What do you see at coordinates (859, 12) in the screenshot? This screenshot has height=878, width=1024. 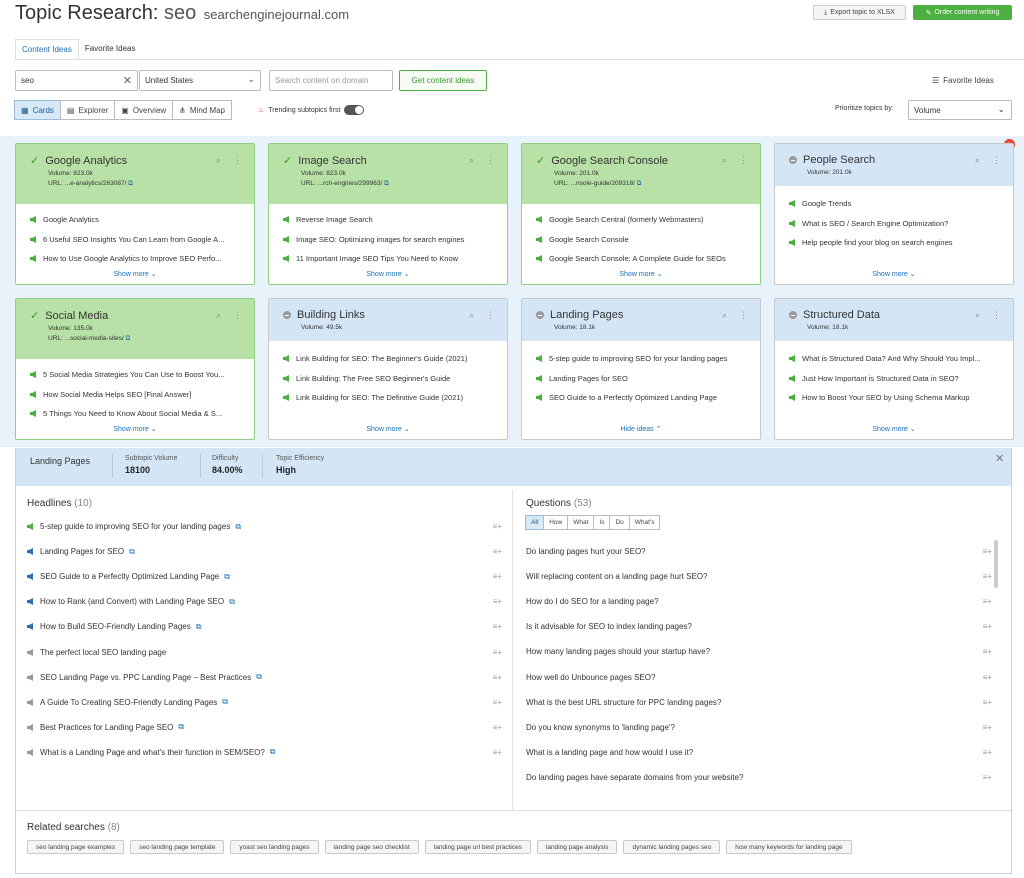 I see `export-xlsx-button: ⤓ Export topic to XLSX` at bounding box center [859, 12].